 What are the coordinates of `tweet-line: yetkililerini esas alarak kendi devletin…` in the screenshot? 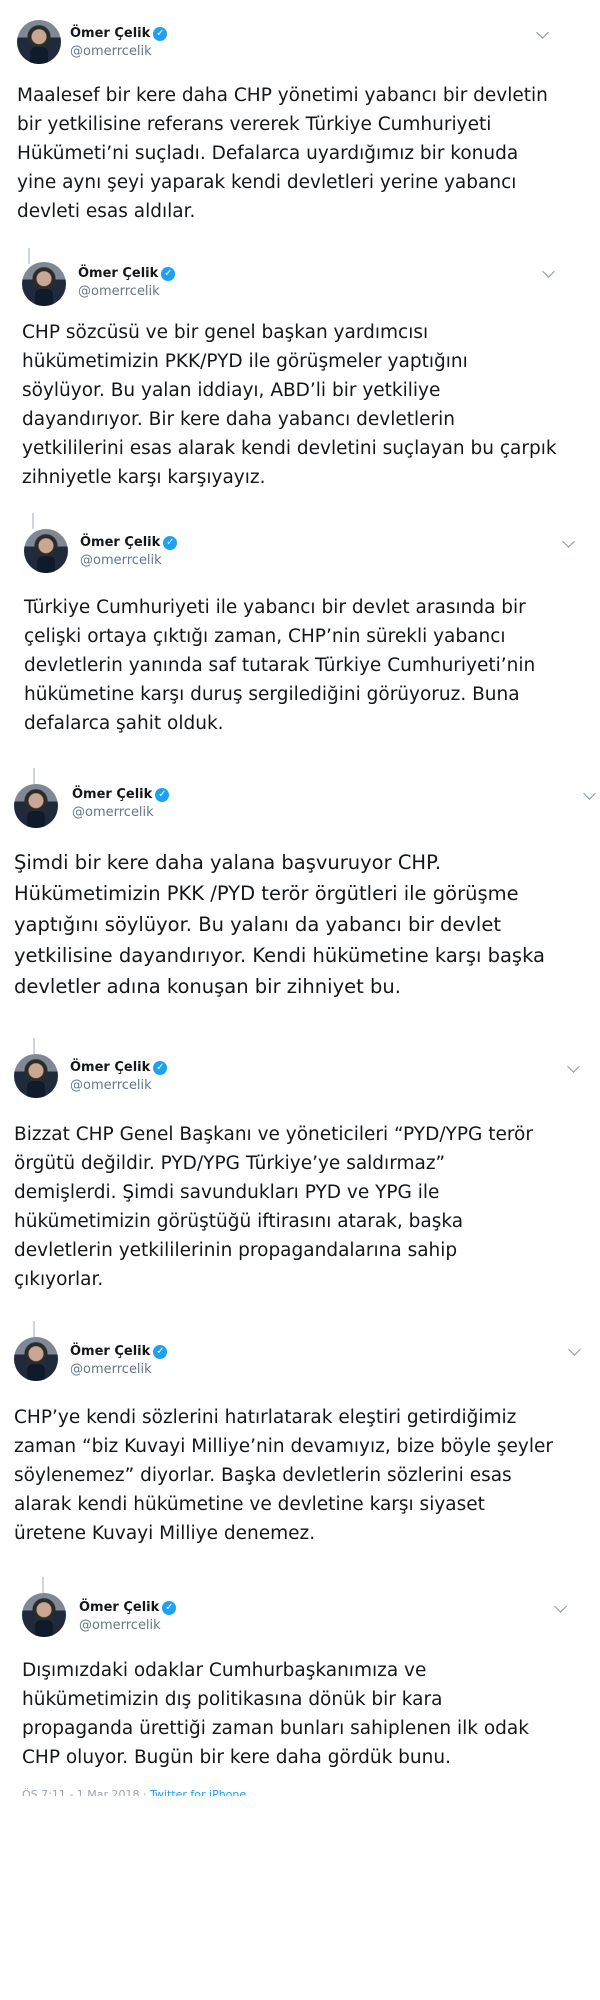 It's located at (289, 448).